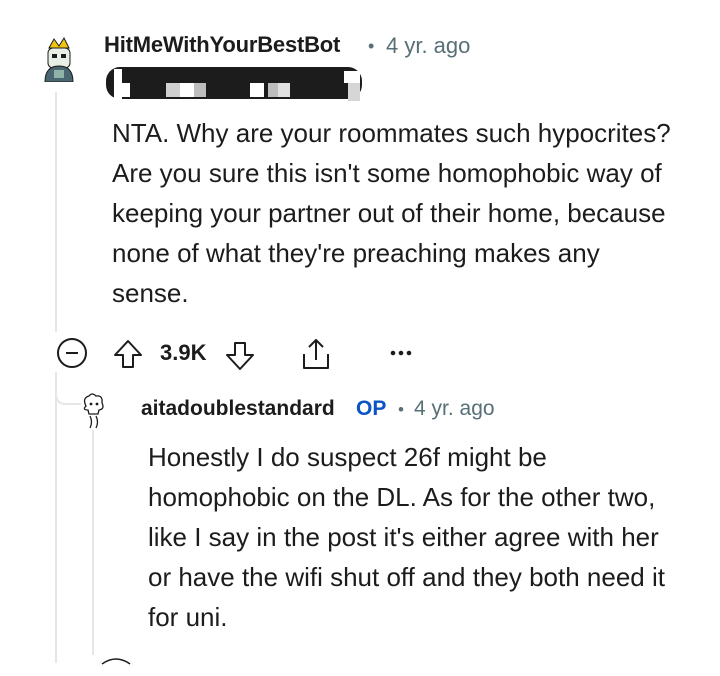 The image size is (720, 676). I want to click on share-icon, so click(316, 354).